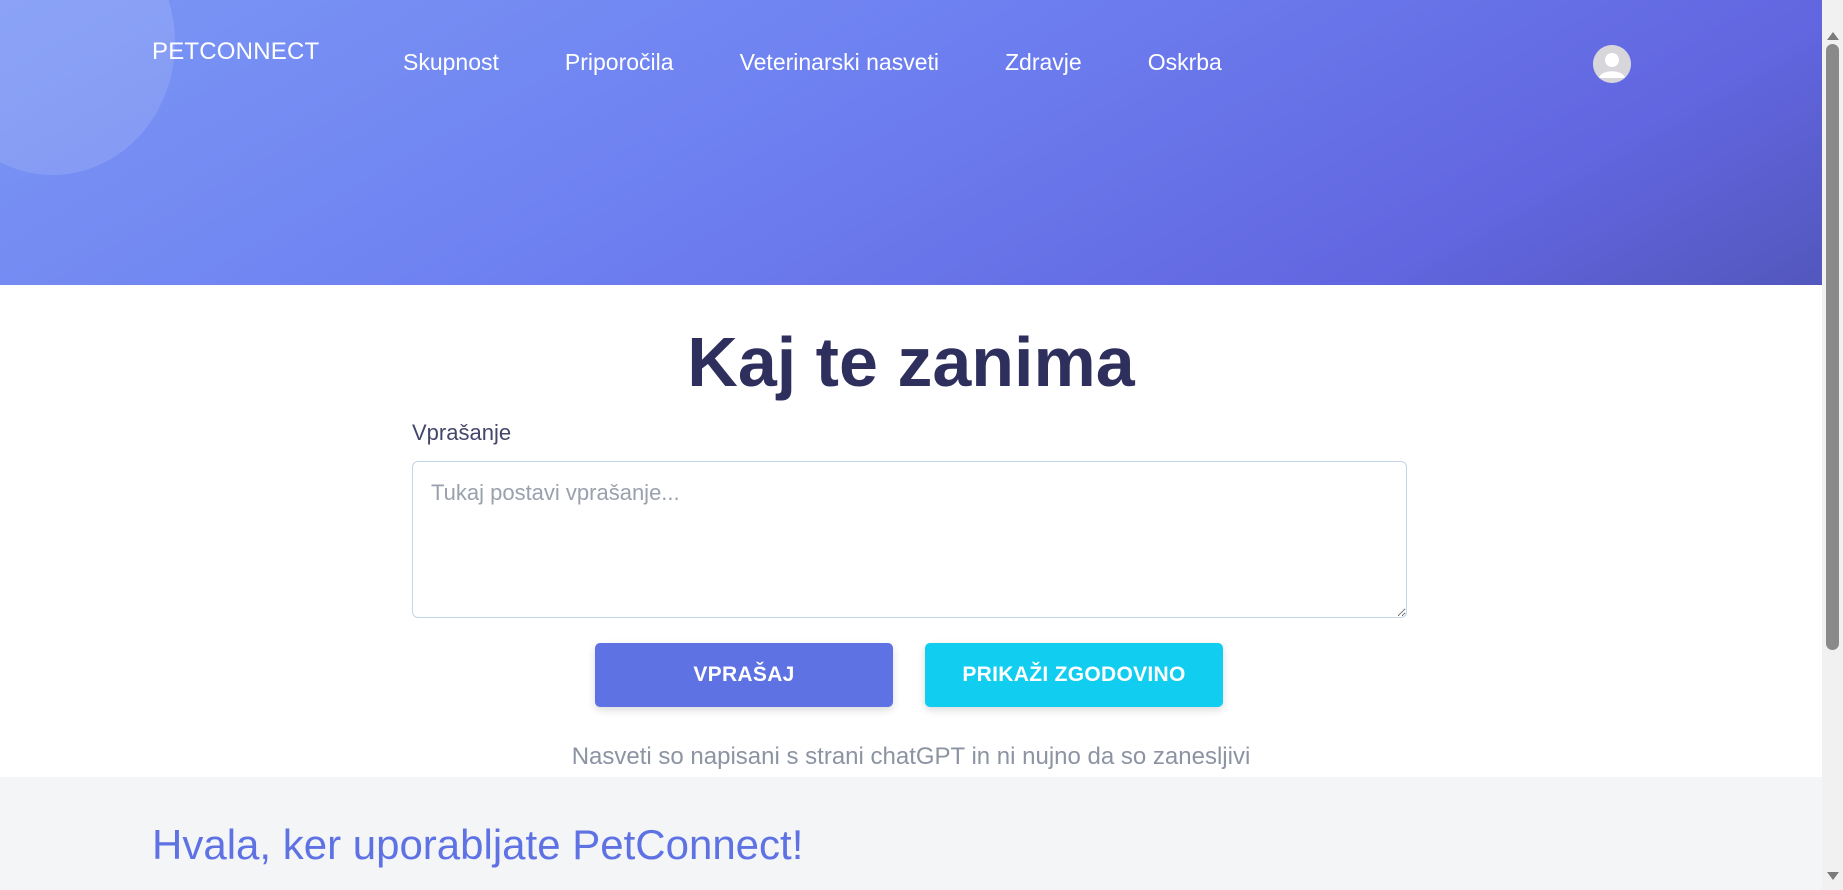 The height and width of the screenshot is (890, 1843). Describe the element at coordinates (1043, 62) in the screenshot. I see `nav-item-zdravje: Zdravje` at that location.